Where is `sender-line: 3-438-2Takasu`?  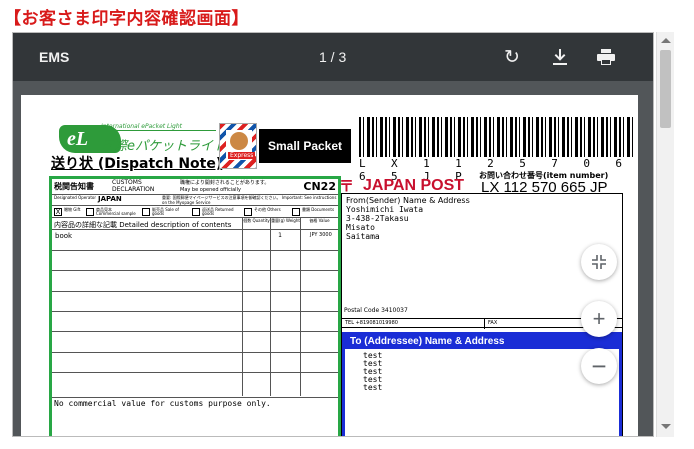 sender-line: 3-438-2Takasu is located at coordinates (377, 218).